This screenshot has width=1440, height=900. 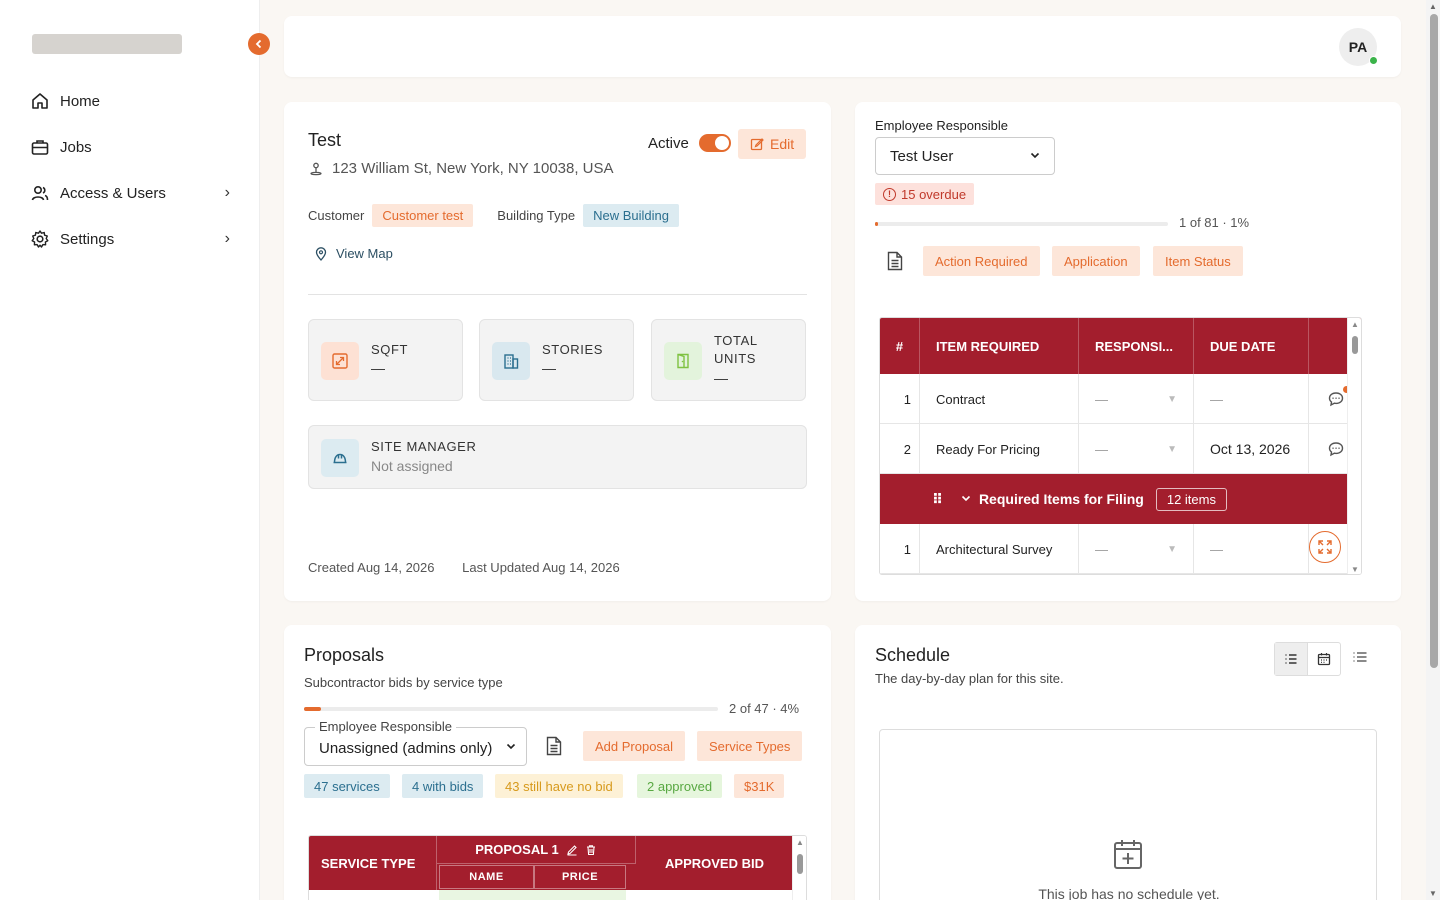 I want to click on user-avatar: PA, so click(x=1358, y=47).